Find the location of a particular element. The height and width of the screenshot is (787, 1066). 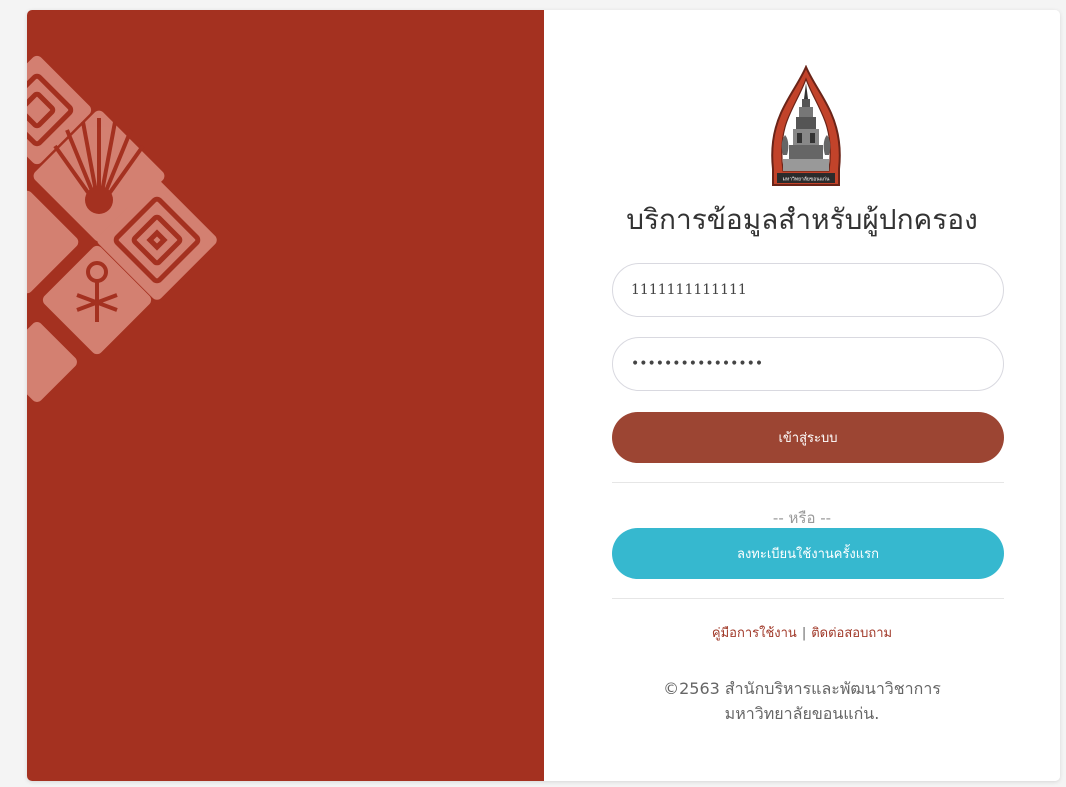

help-links: คู่มือการใช้งาน | ติดต่อสอบถาม is located at coordinates (802, 632).